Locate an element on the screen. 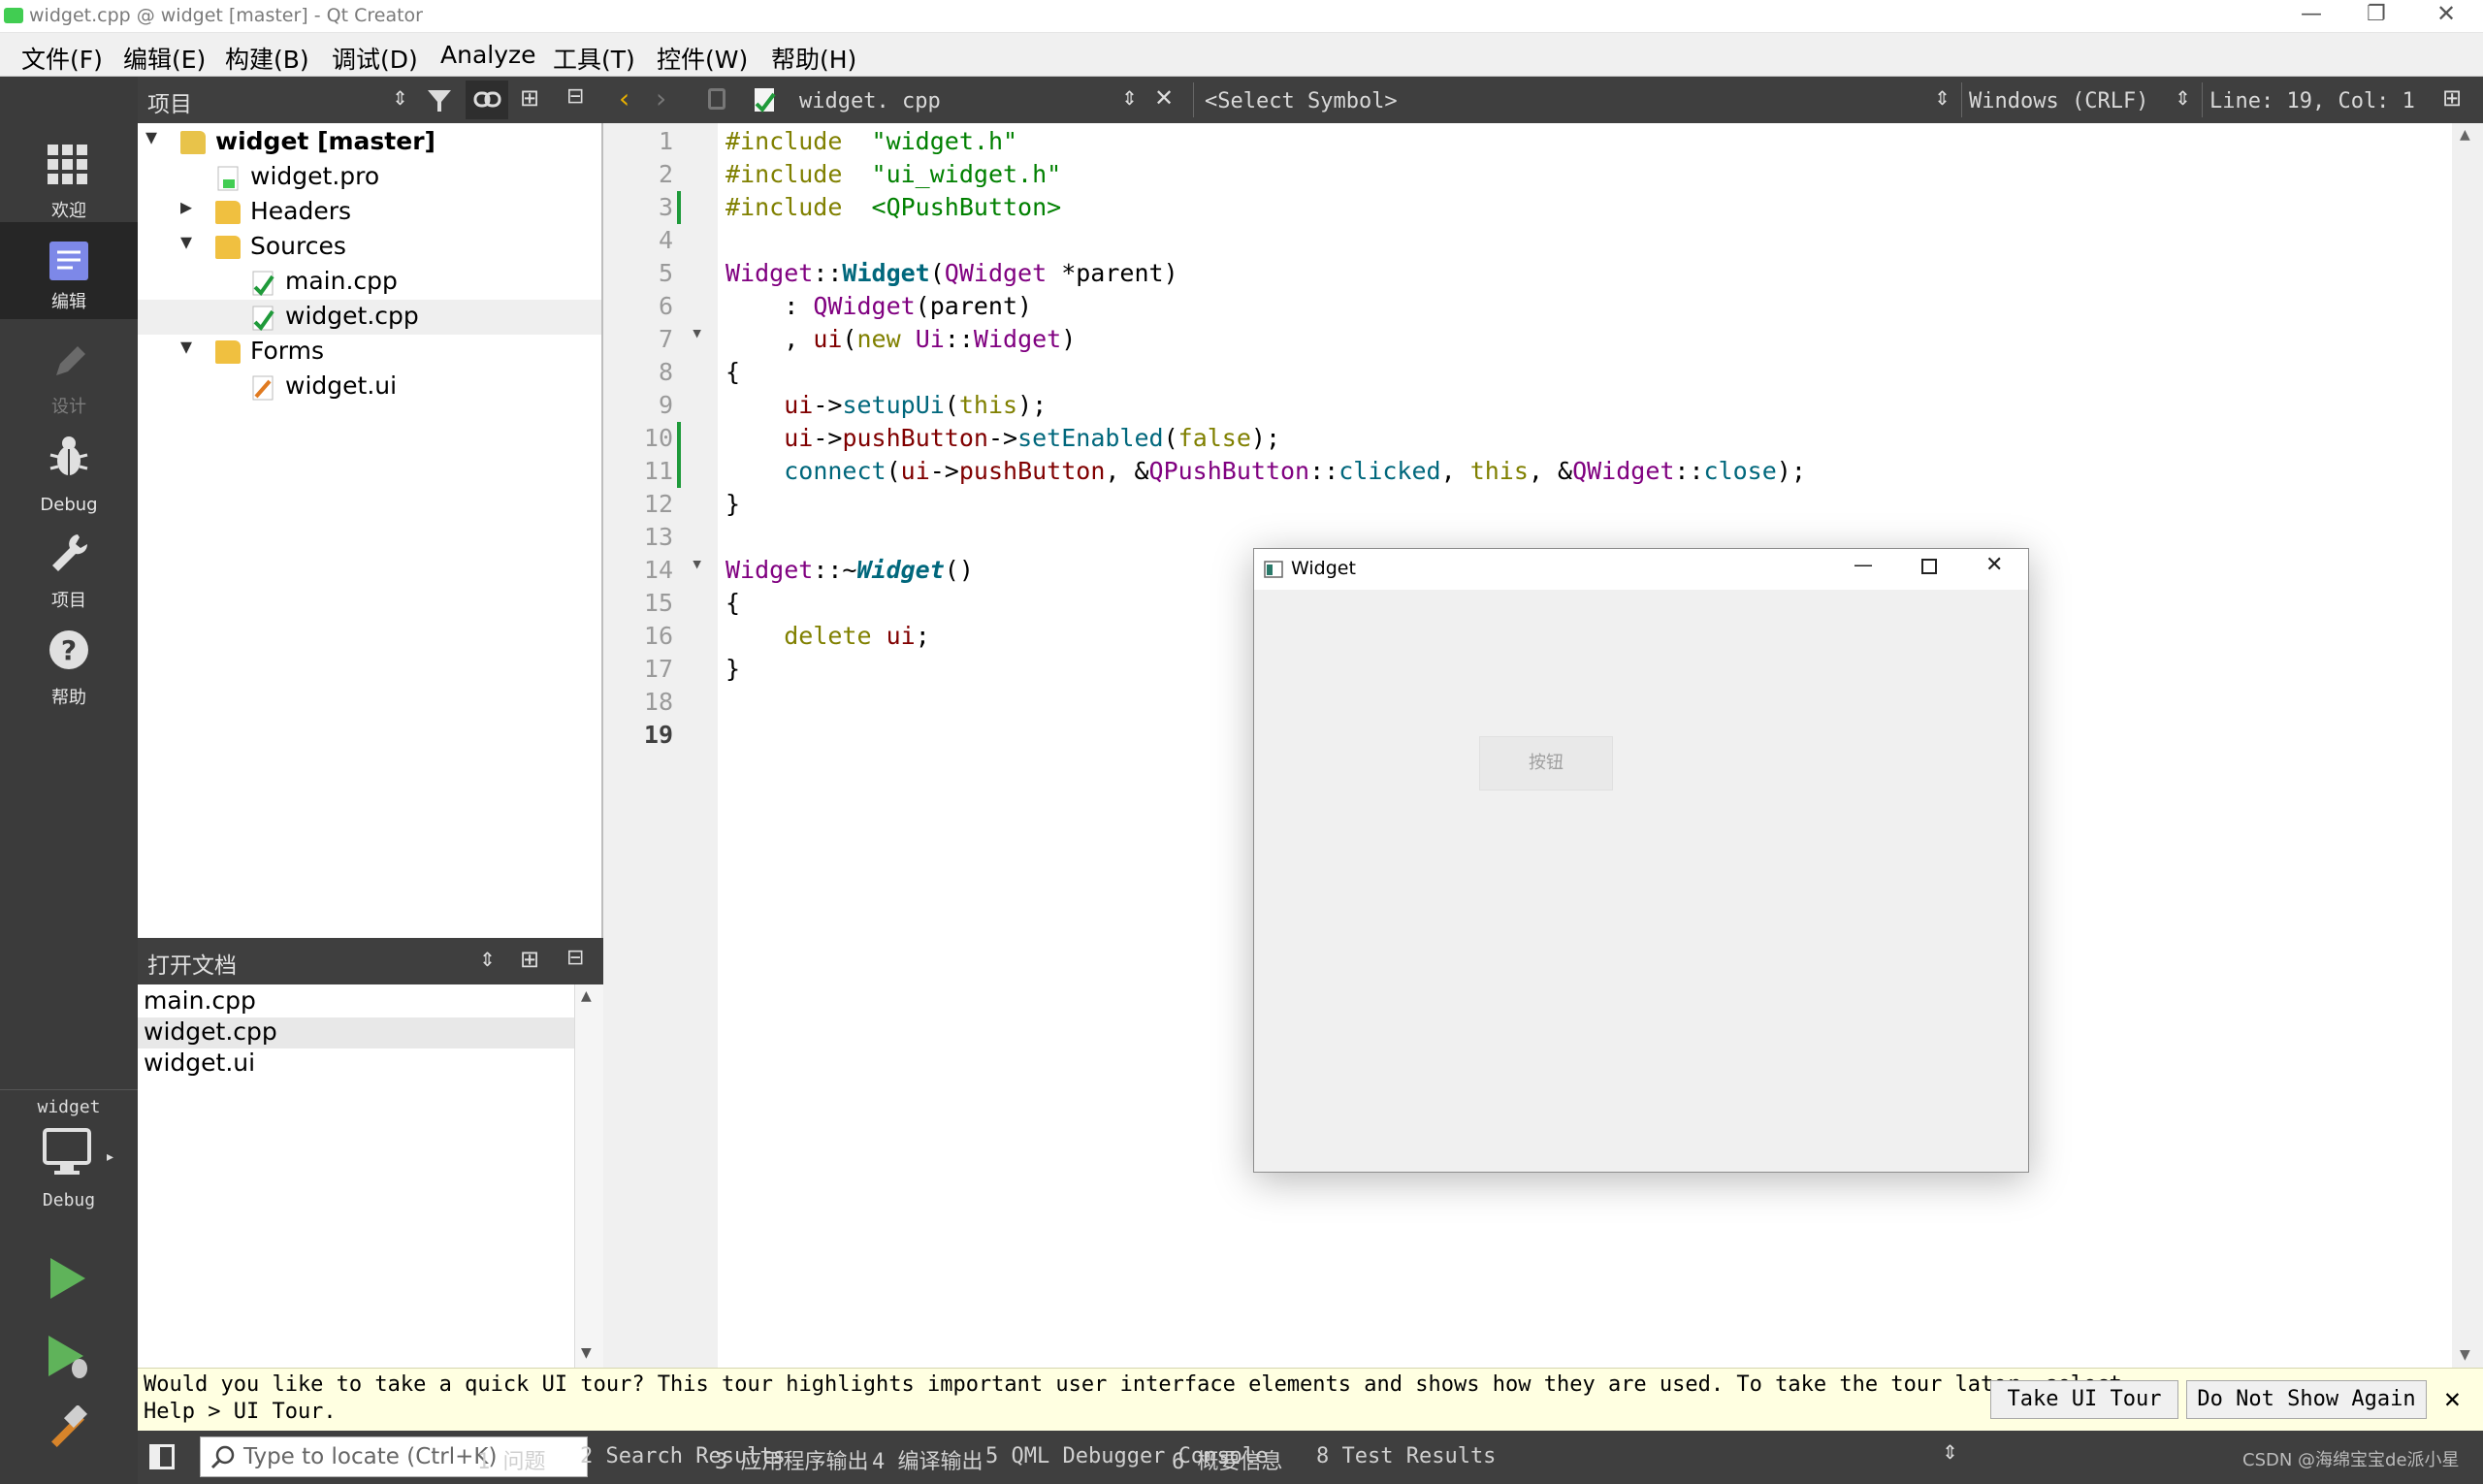 This screenshot has height=1484, width=2483. take-ui-tour-button: Take UI Tour is located at coordinates (2084, 1399).